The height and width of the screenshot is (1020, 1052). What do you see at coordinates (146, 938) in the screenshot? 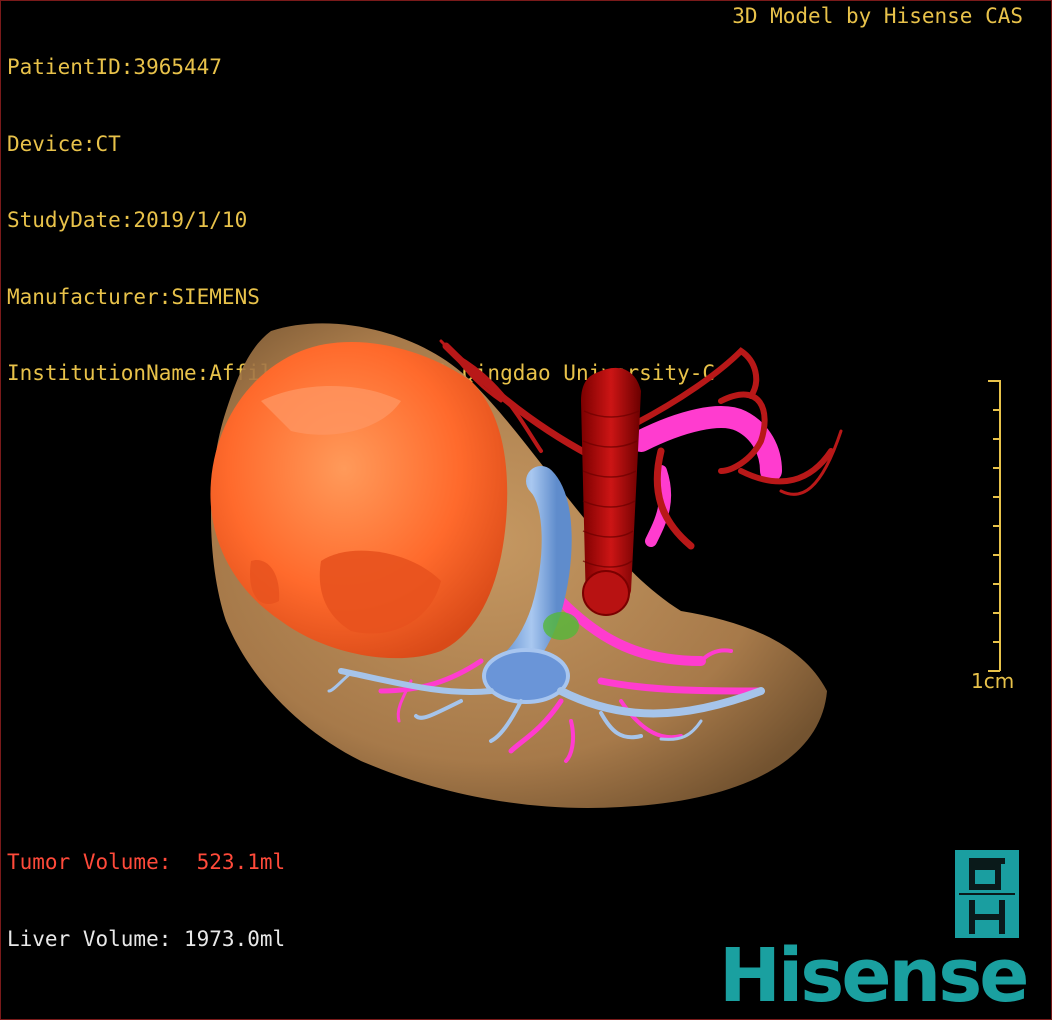
I see `liver-volume-text: Liver Volume: 1973.0ml` at bounding box center [146, 938].